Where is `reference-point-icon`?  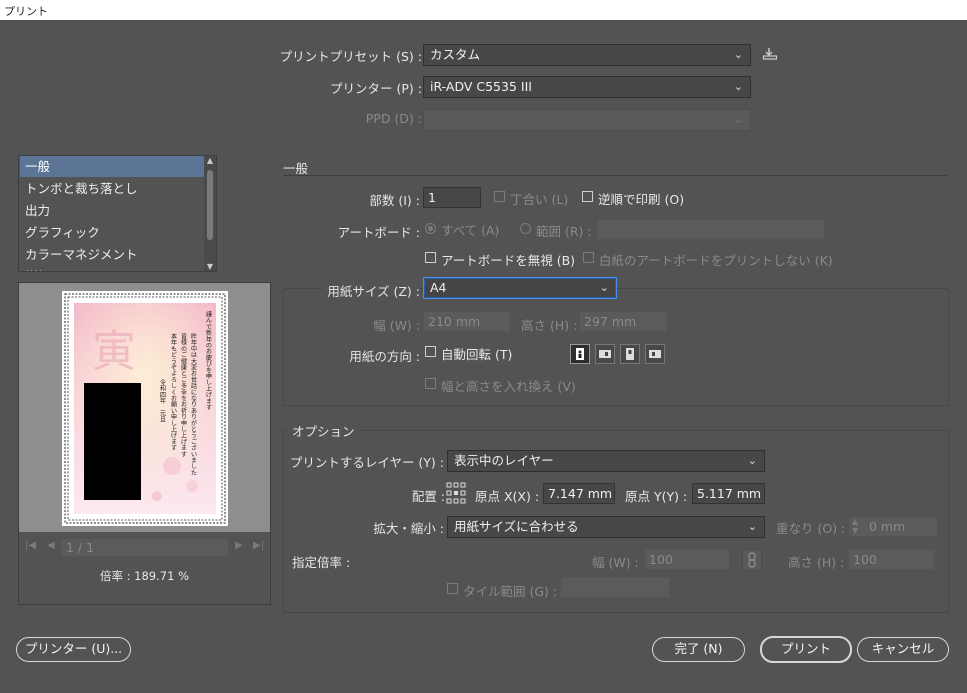 reference-point-icon is located at coordinates (456, 494).